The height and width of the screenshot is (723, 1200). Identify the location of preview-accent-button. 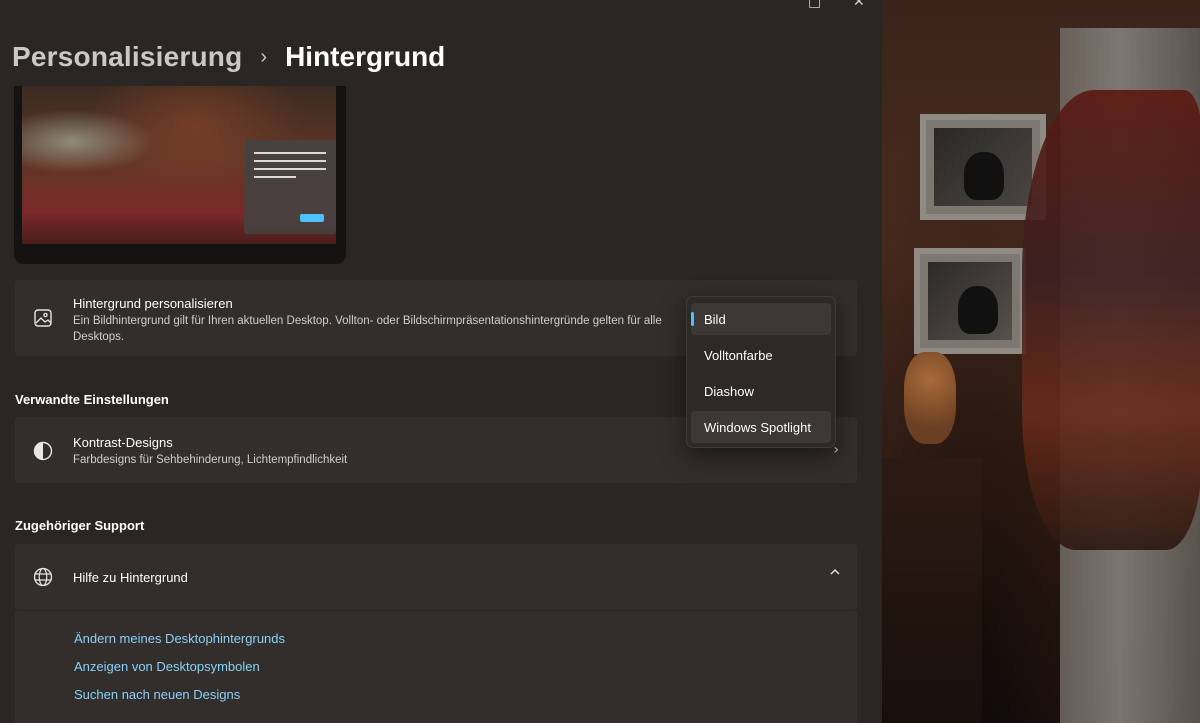
(312, 218).